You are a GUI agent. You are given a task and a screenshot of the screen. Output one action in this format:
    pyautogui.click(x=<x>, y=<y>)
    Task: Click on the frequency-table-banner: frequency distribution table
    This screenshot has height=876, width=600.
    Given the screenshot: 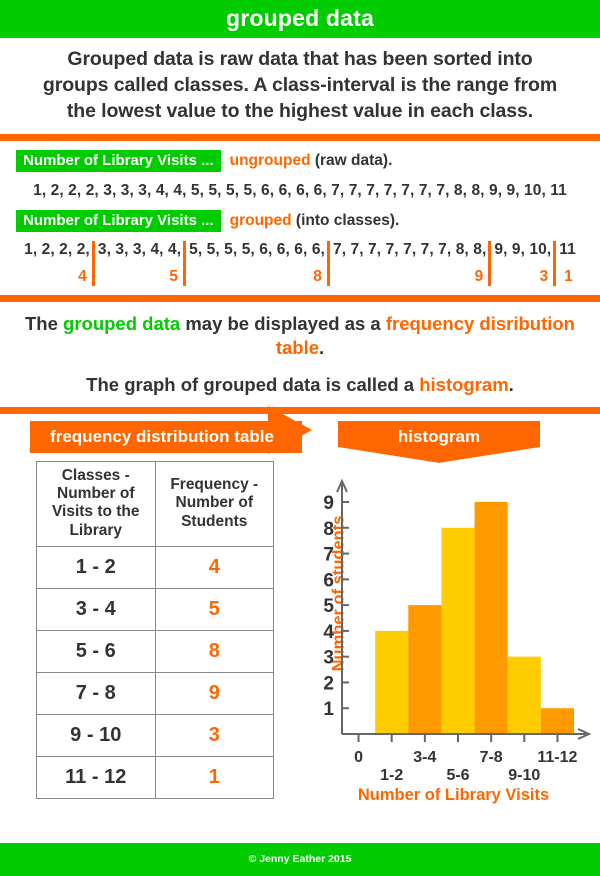 What is the action you would take?
    pyautogui.click(x=166, y=436)
    